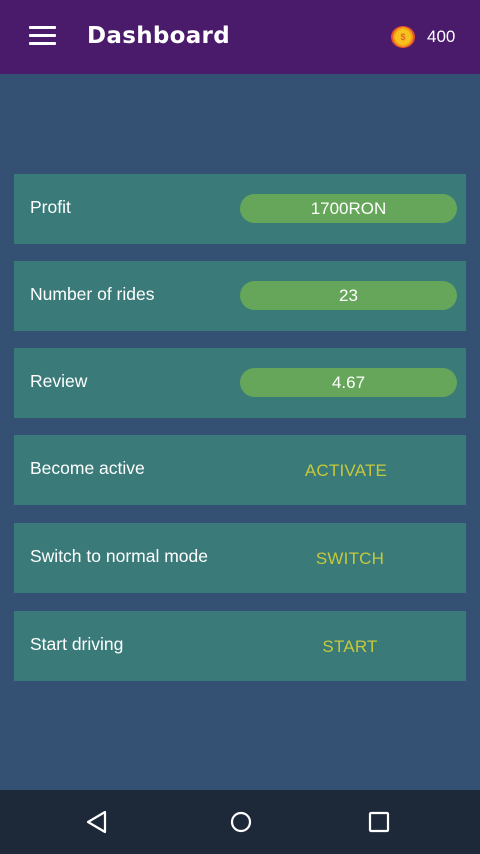 The height and width of the screenshot is (854, 480). I want to click on coin-count: 400, so click(441, 36).